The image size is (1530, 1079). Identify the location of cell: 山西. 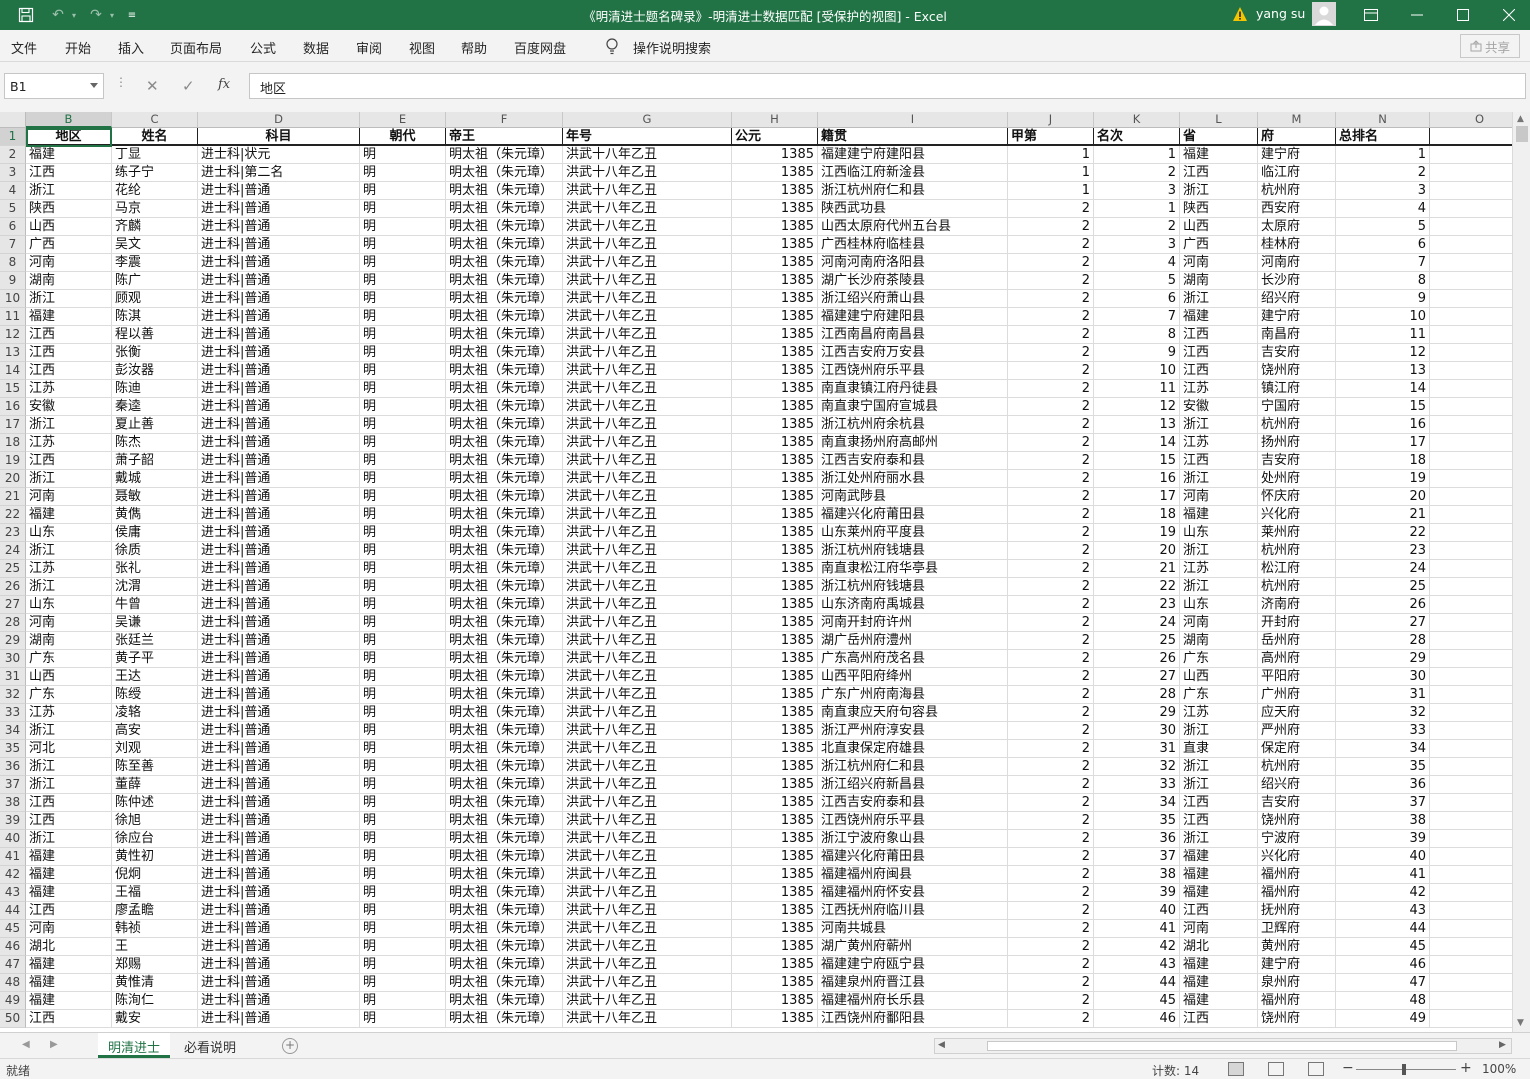
(69, 677).